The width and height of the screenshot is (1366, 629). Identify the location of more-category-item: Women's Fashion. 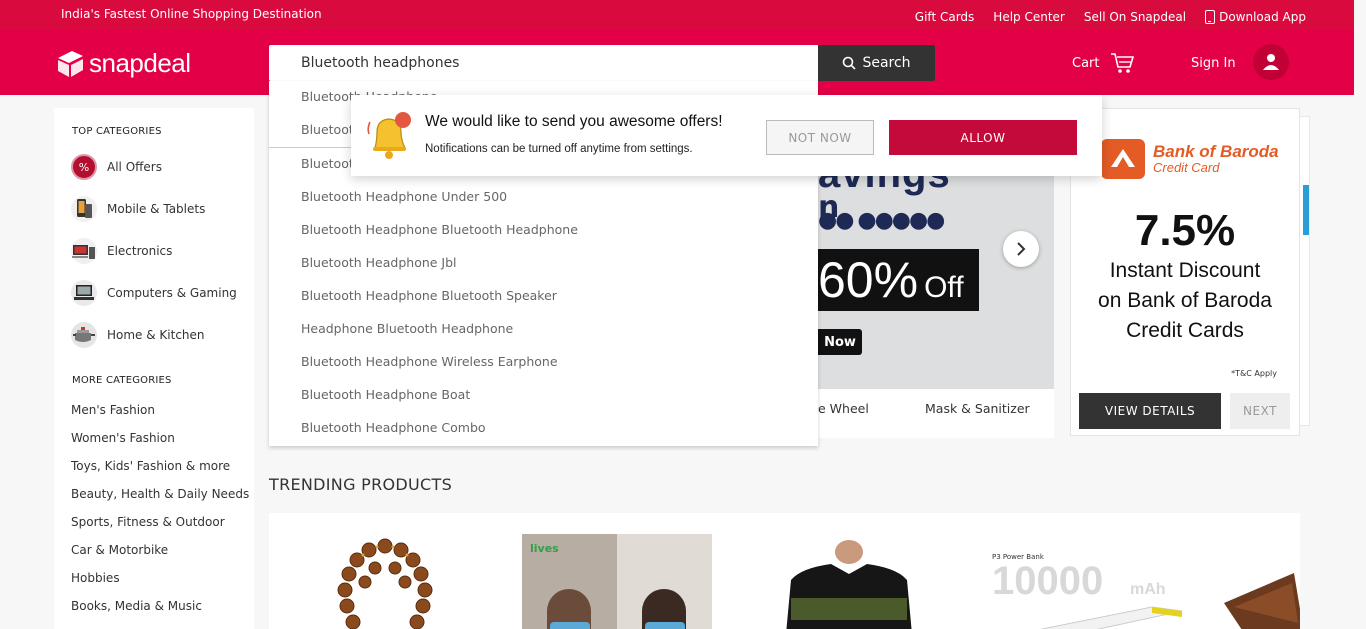
(123, 438).